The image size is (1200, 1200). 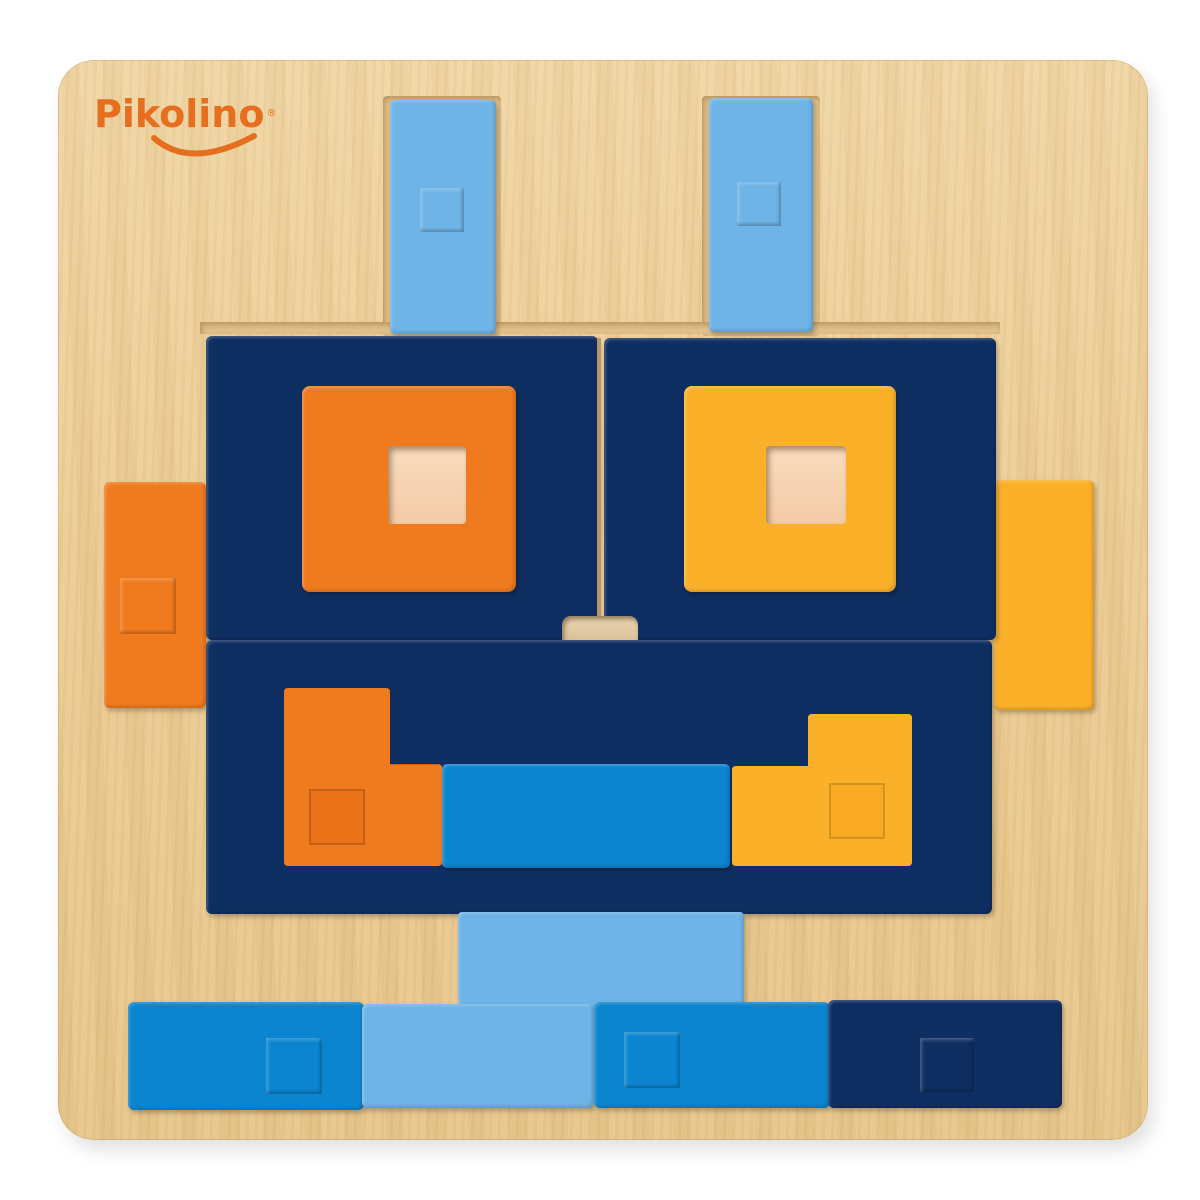 What do you see at coordinates (599, 483) in the screenshot?
I see `head-seam` at bounding box center [599, 483].